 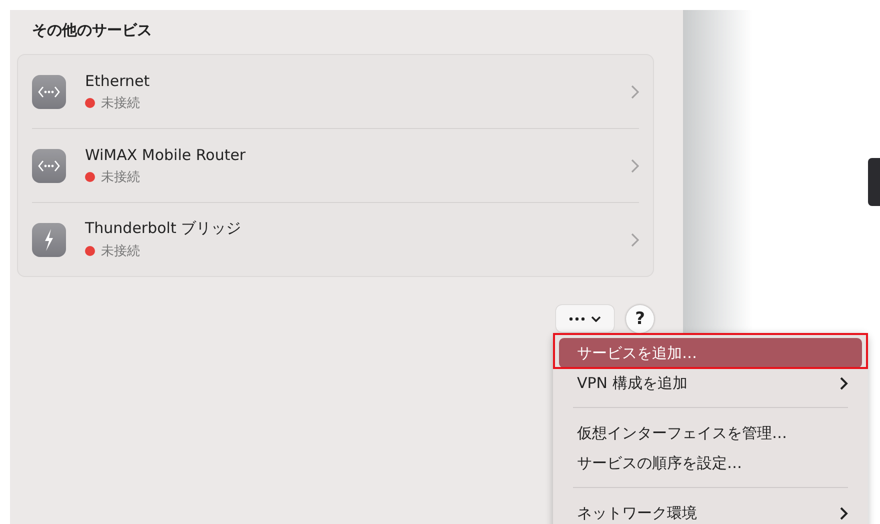 I want to click on menu-item-label: ネットワーク環境, so click(x=637, y=513).